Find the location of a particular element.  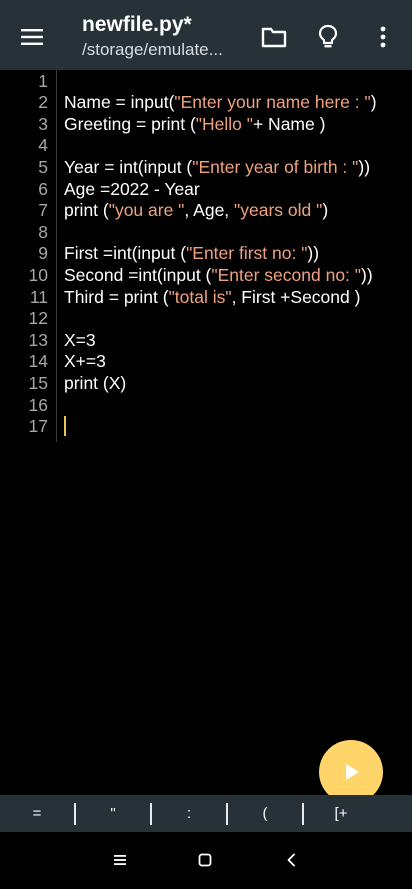

menu-button is located at coordinates (32, 37).